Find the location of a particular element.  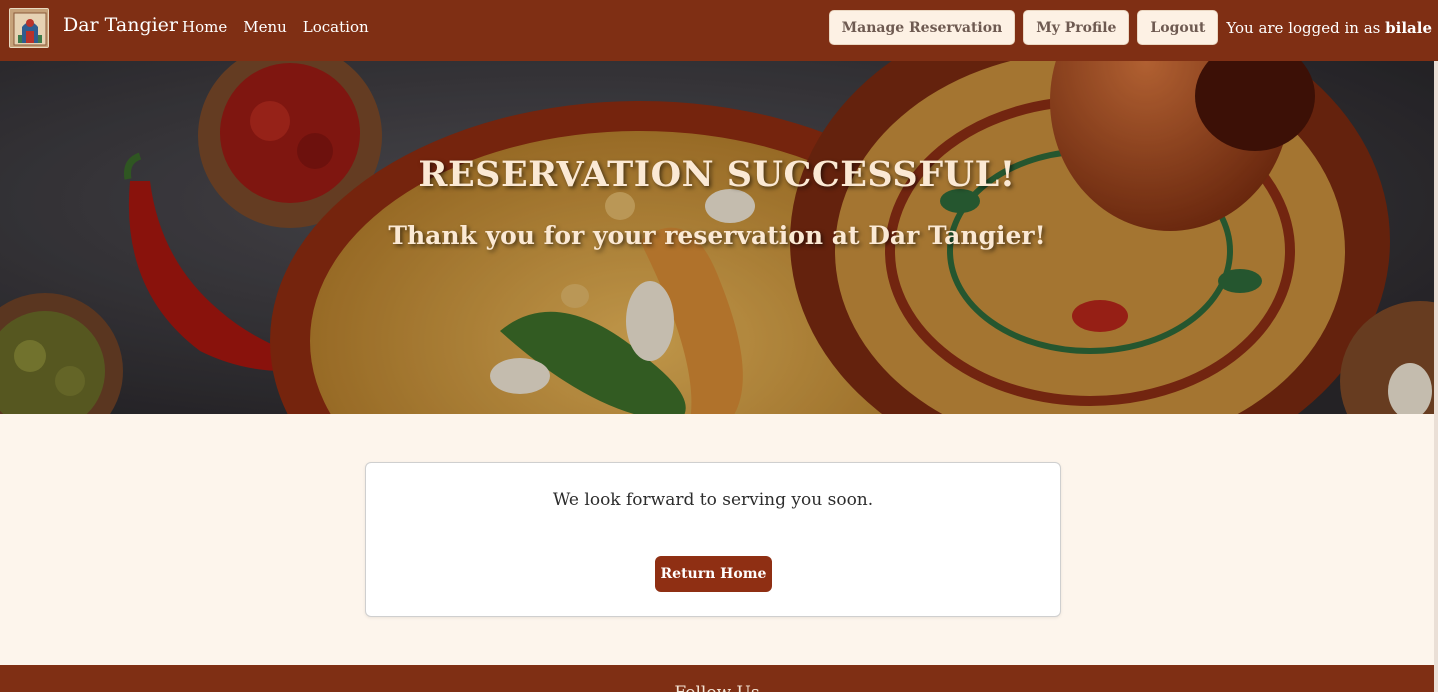

hero-title: RESERVATION SUCCESSFUL! is located at coordinates (717, 174).